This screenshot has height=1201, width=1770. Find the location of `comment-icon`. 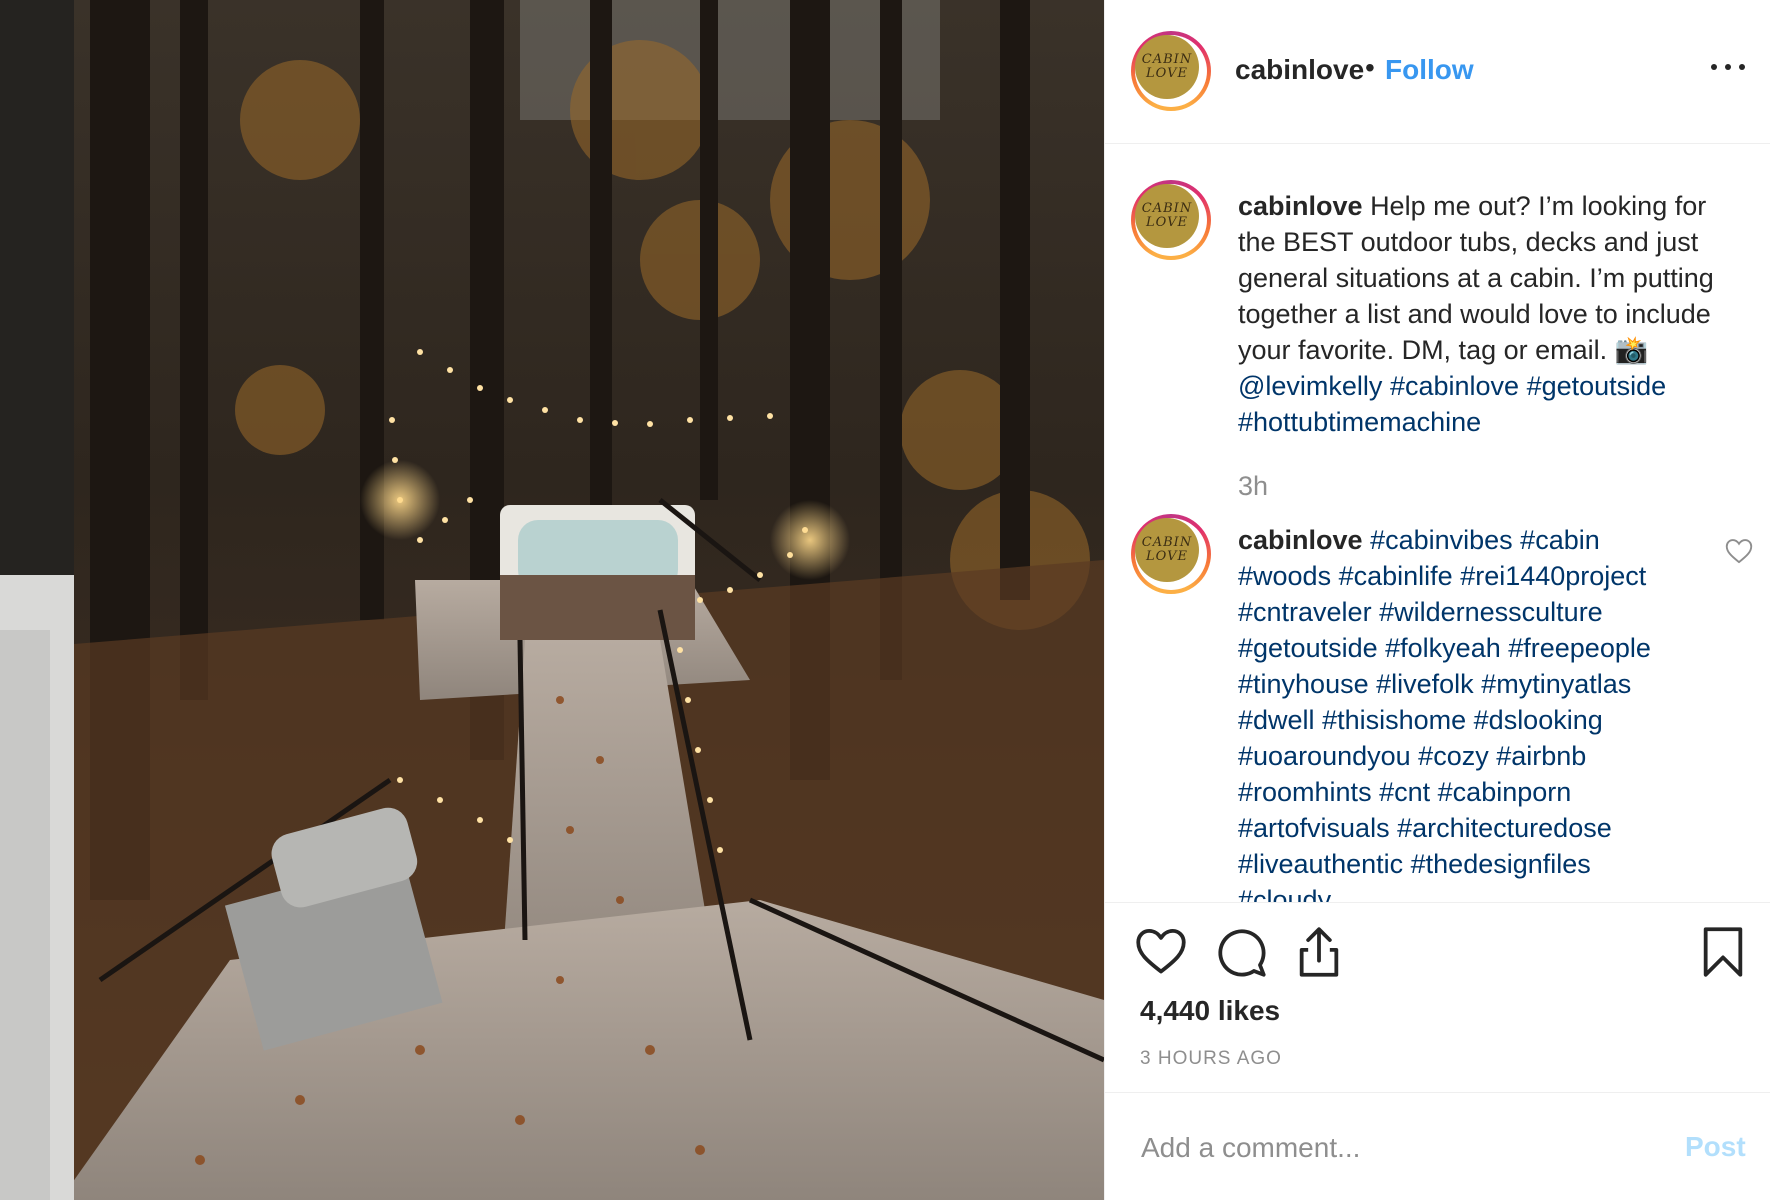

comment-icon is located at coordinates (1241, 952).